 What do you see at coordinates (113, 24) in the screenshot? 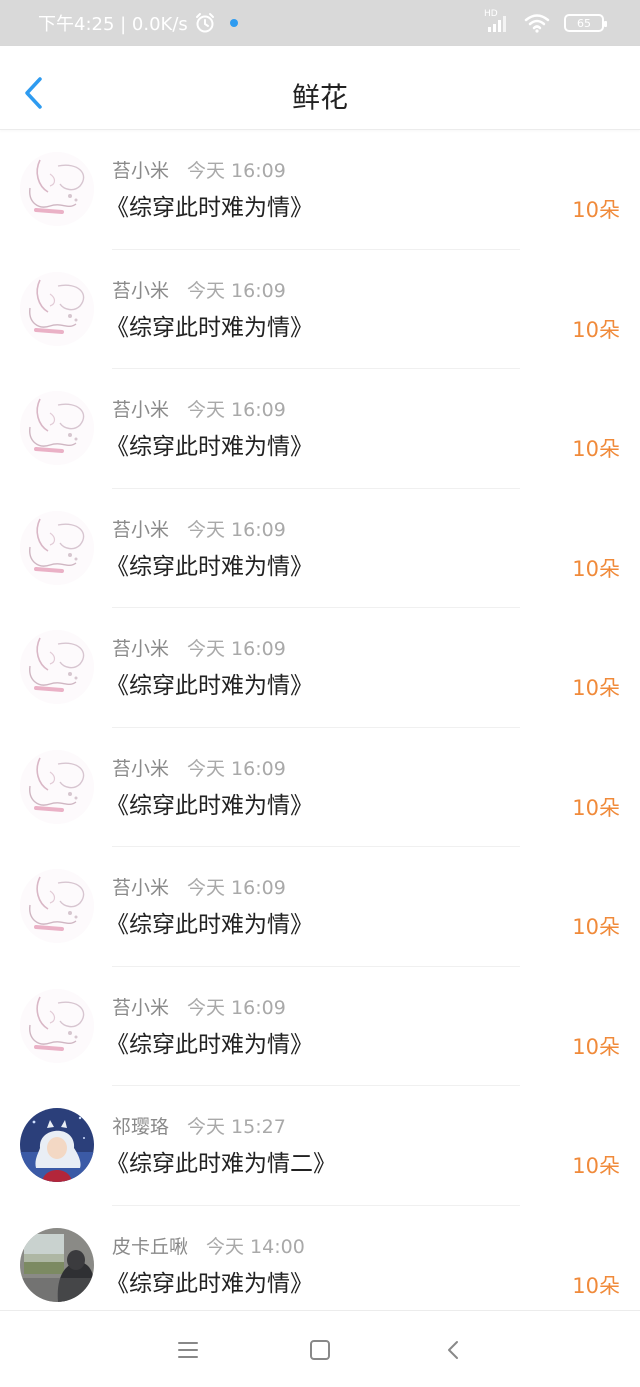
I see `status-time: 下午4:25 | 0.0K/s` at bounding box center [113, 24].